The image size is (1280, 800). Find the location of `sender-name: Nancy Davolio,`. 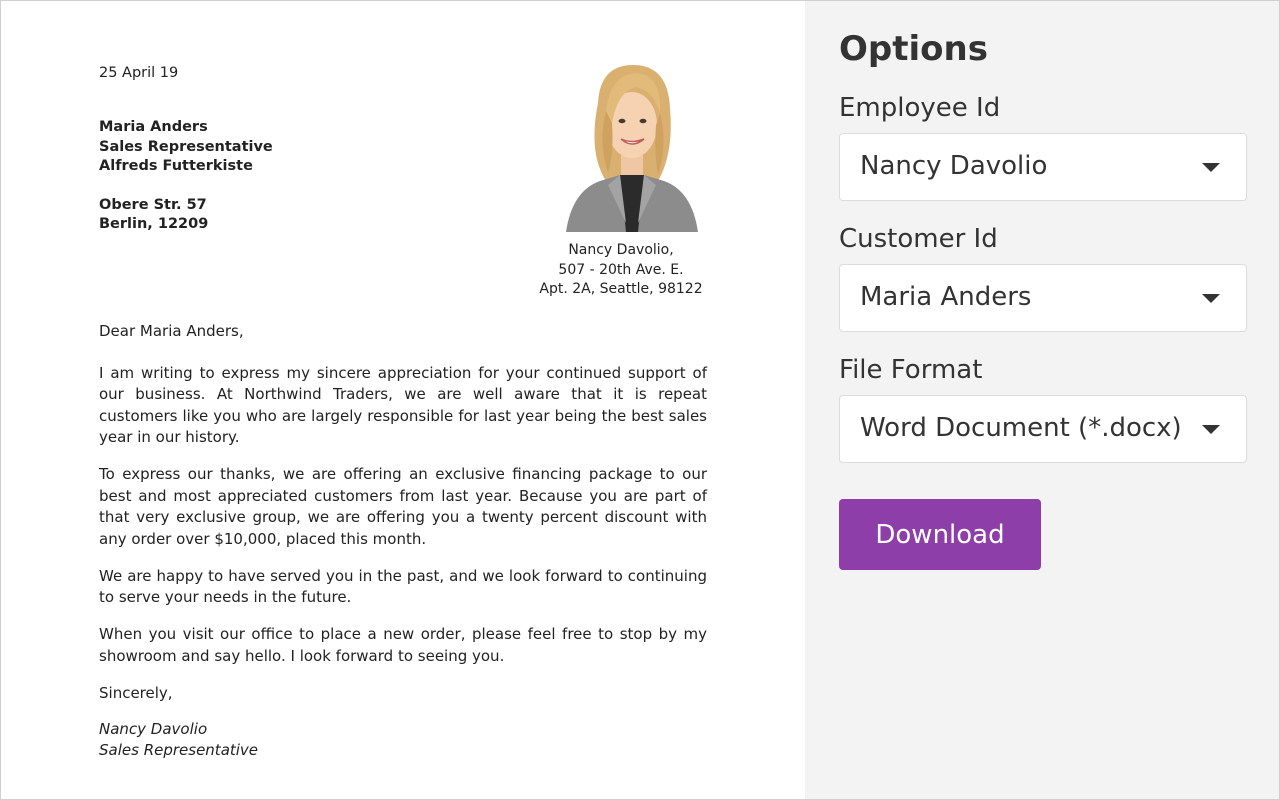

sender-name: Nancy Davolio, is located at coordinates (621, 250).